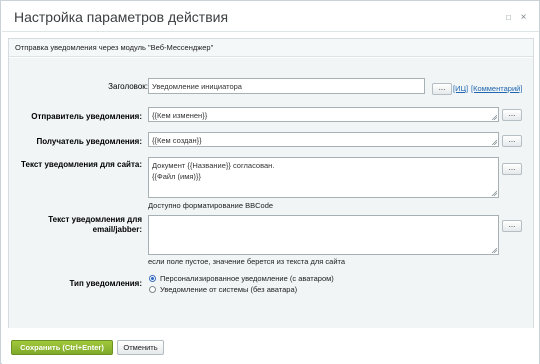 Image resolution: width=540 pixels, height=364 pixels. Describe the element at coordinates (270, 17) in the screenshot. I see `dialog-title-bar: Настройка параметров действия □ ×` at that location.